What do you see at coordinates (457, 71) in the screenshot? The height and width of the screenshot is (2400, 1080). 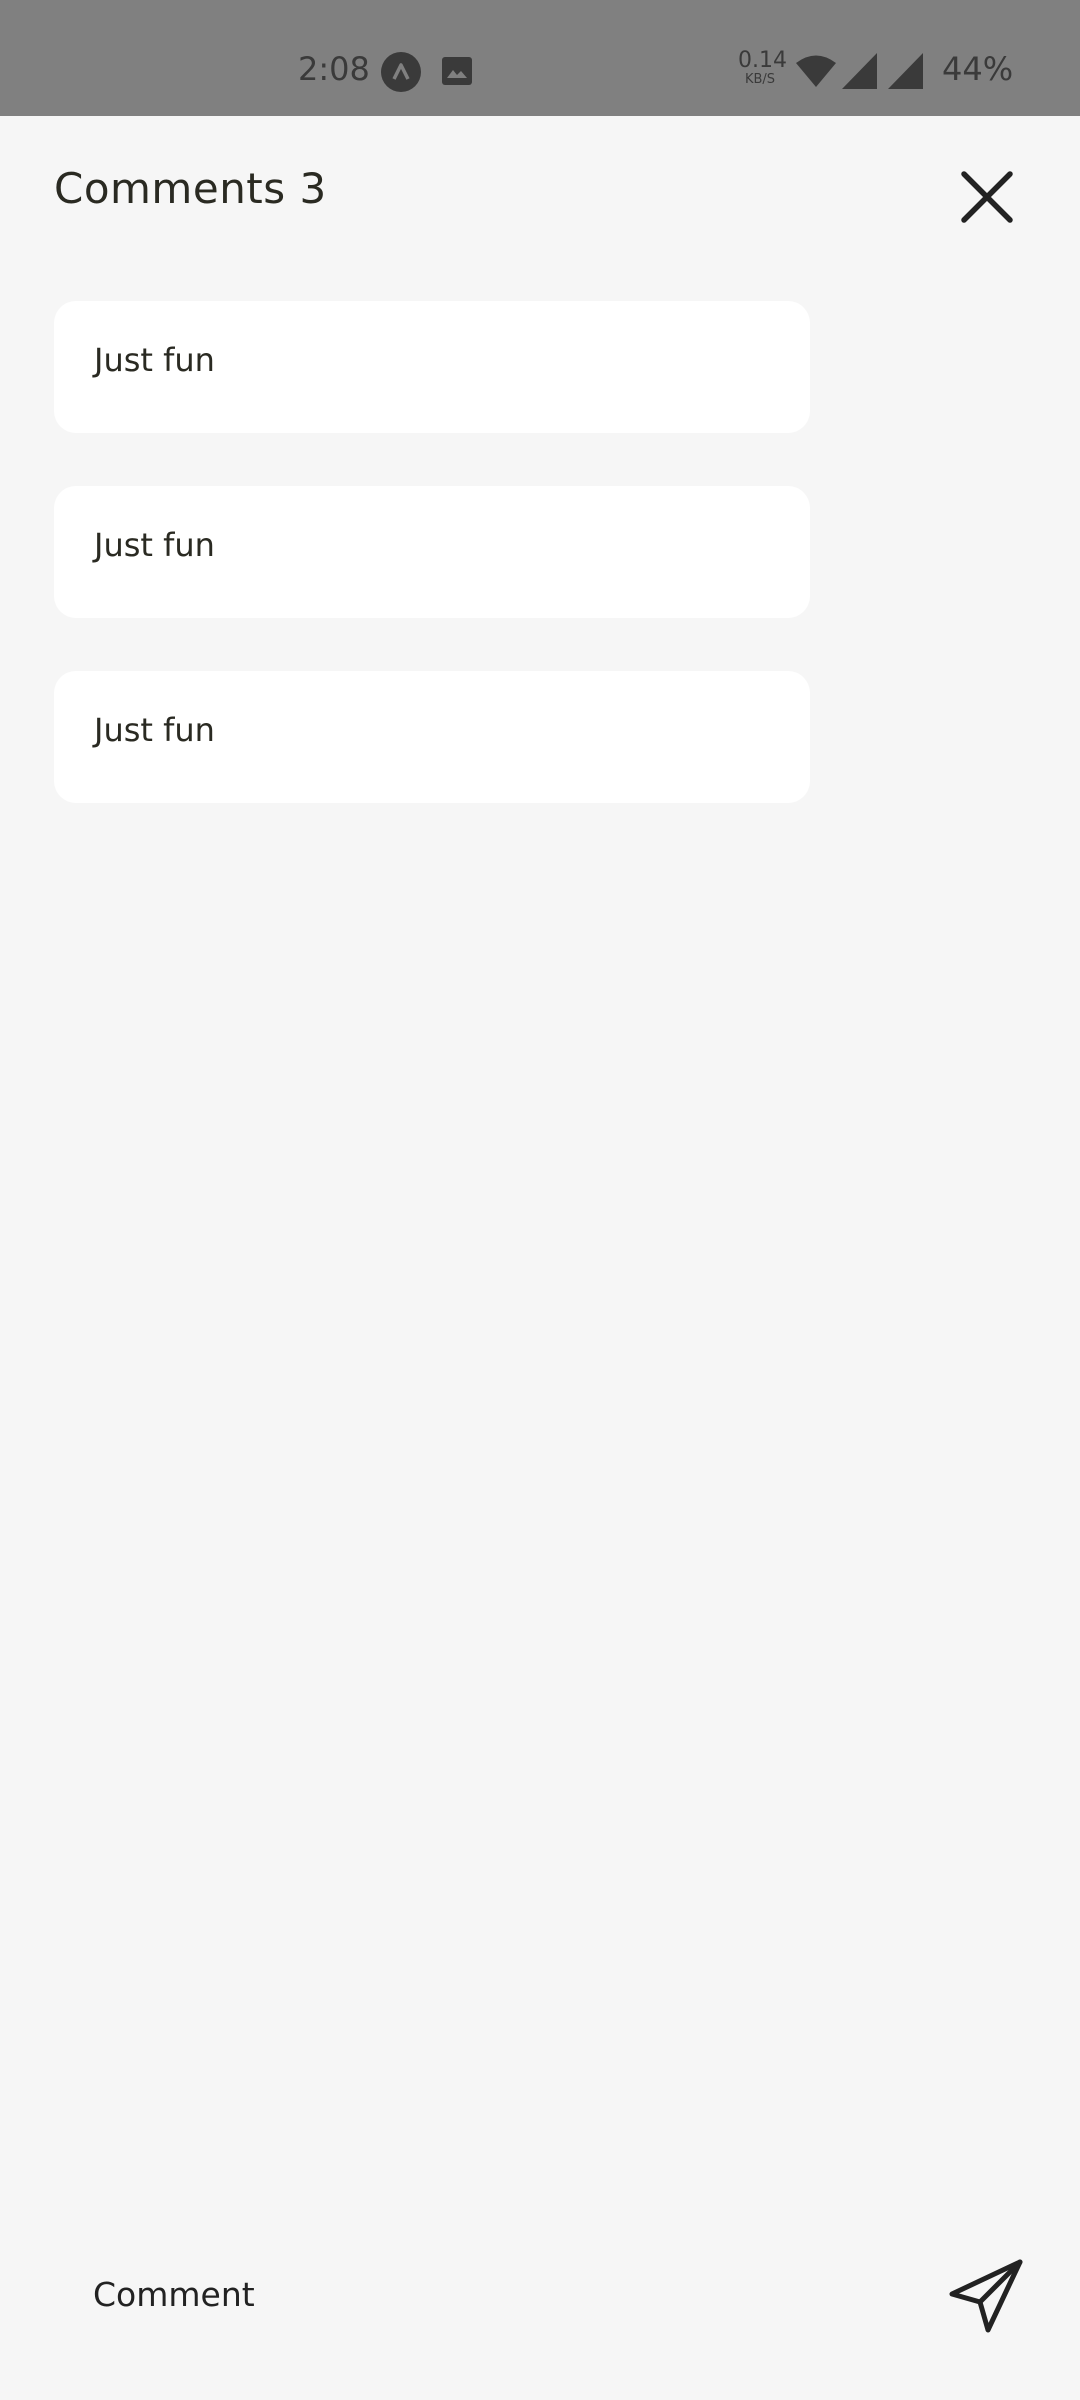 I see `gallery-icon` at bounding box center [457, 71].